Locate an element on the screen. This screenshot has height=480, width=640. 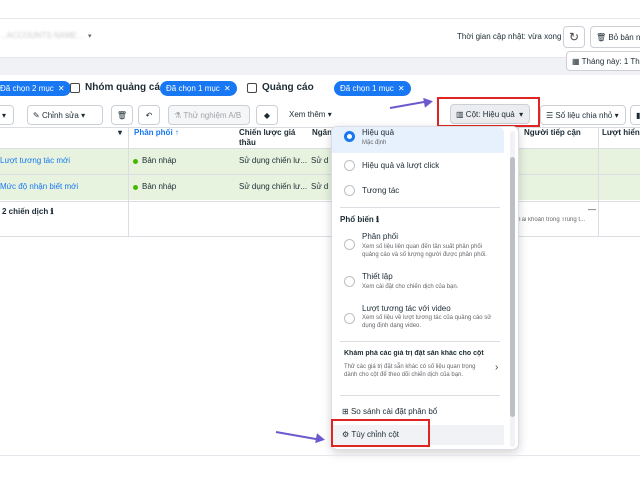
option-performance: Hiệu quả is located at coordinates (378, 132).